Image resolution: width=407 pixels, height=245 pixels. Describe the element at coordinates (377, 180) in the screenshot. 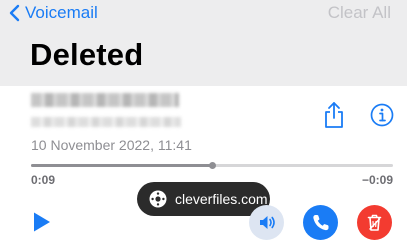

I see `remaining-time: −0:09` at that location.